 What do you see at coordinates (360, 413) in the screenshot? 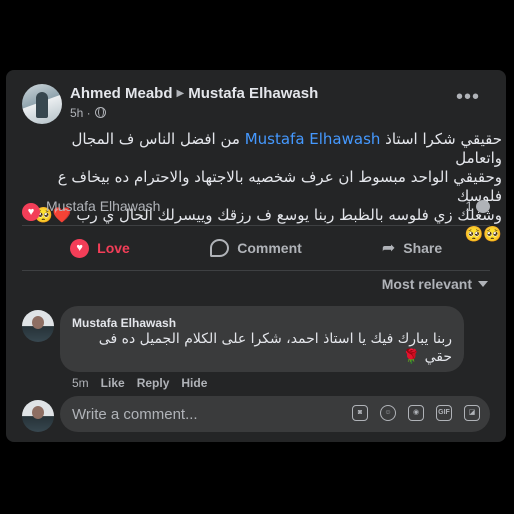
I see `avatar-sticker-icon: ◙` at bounding box center [360, 413].